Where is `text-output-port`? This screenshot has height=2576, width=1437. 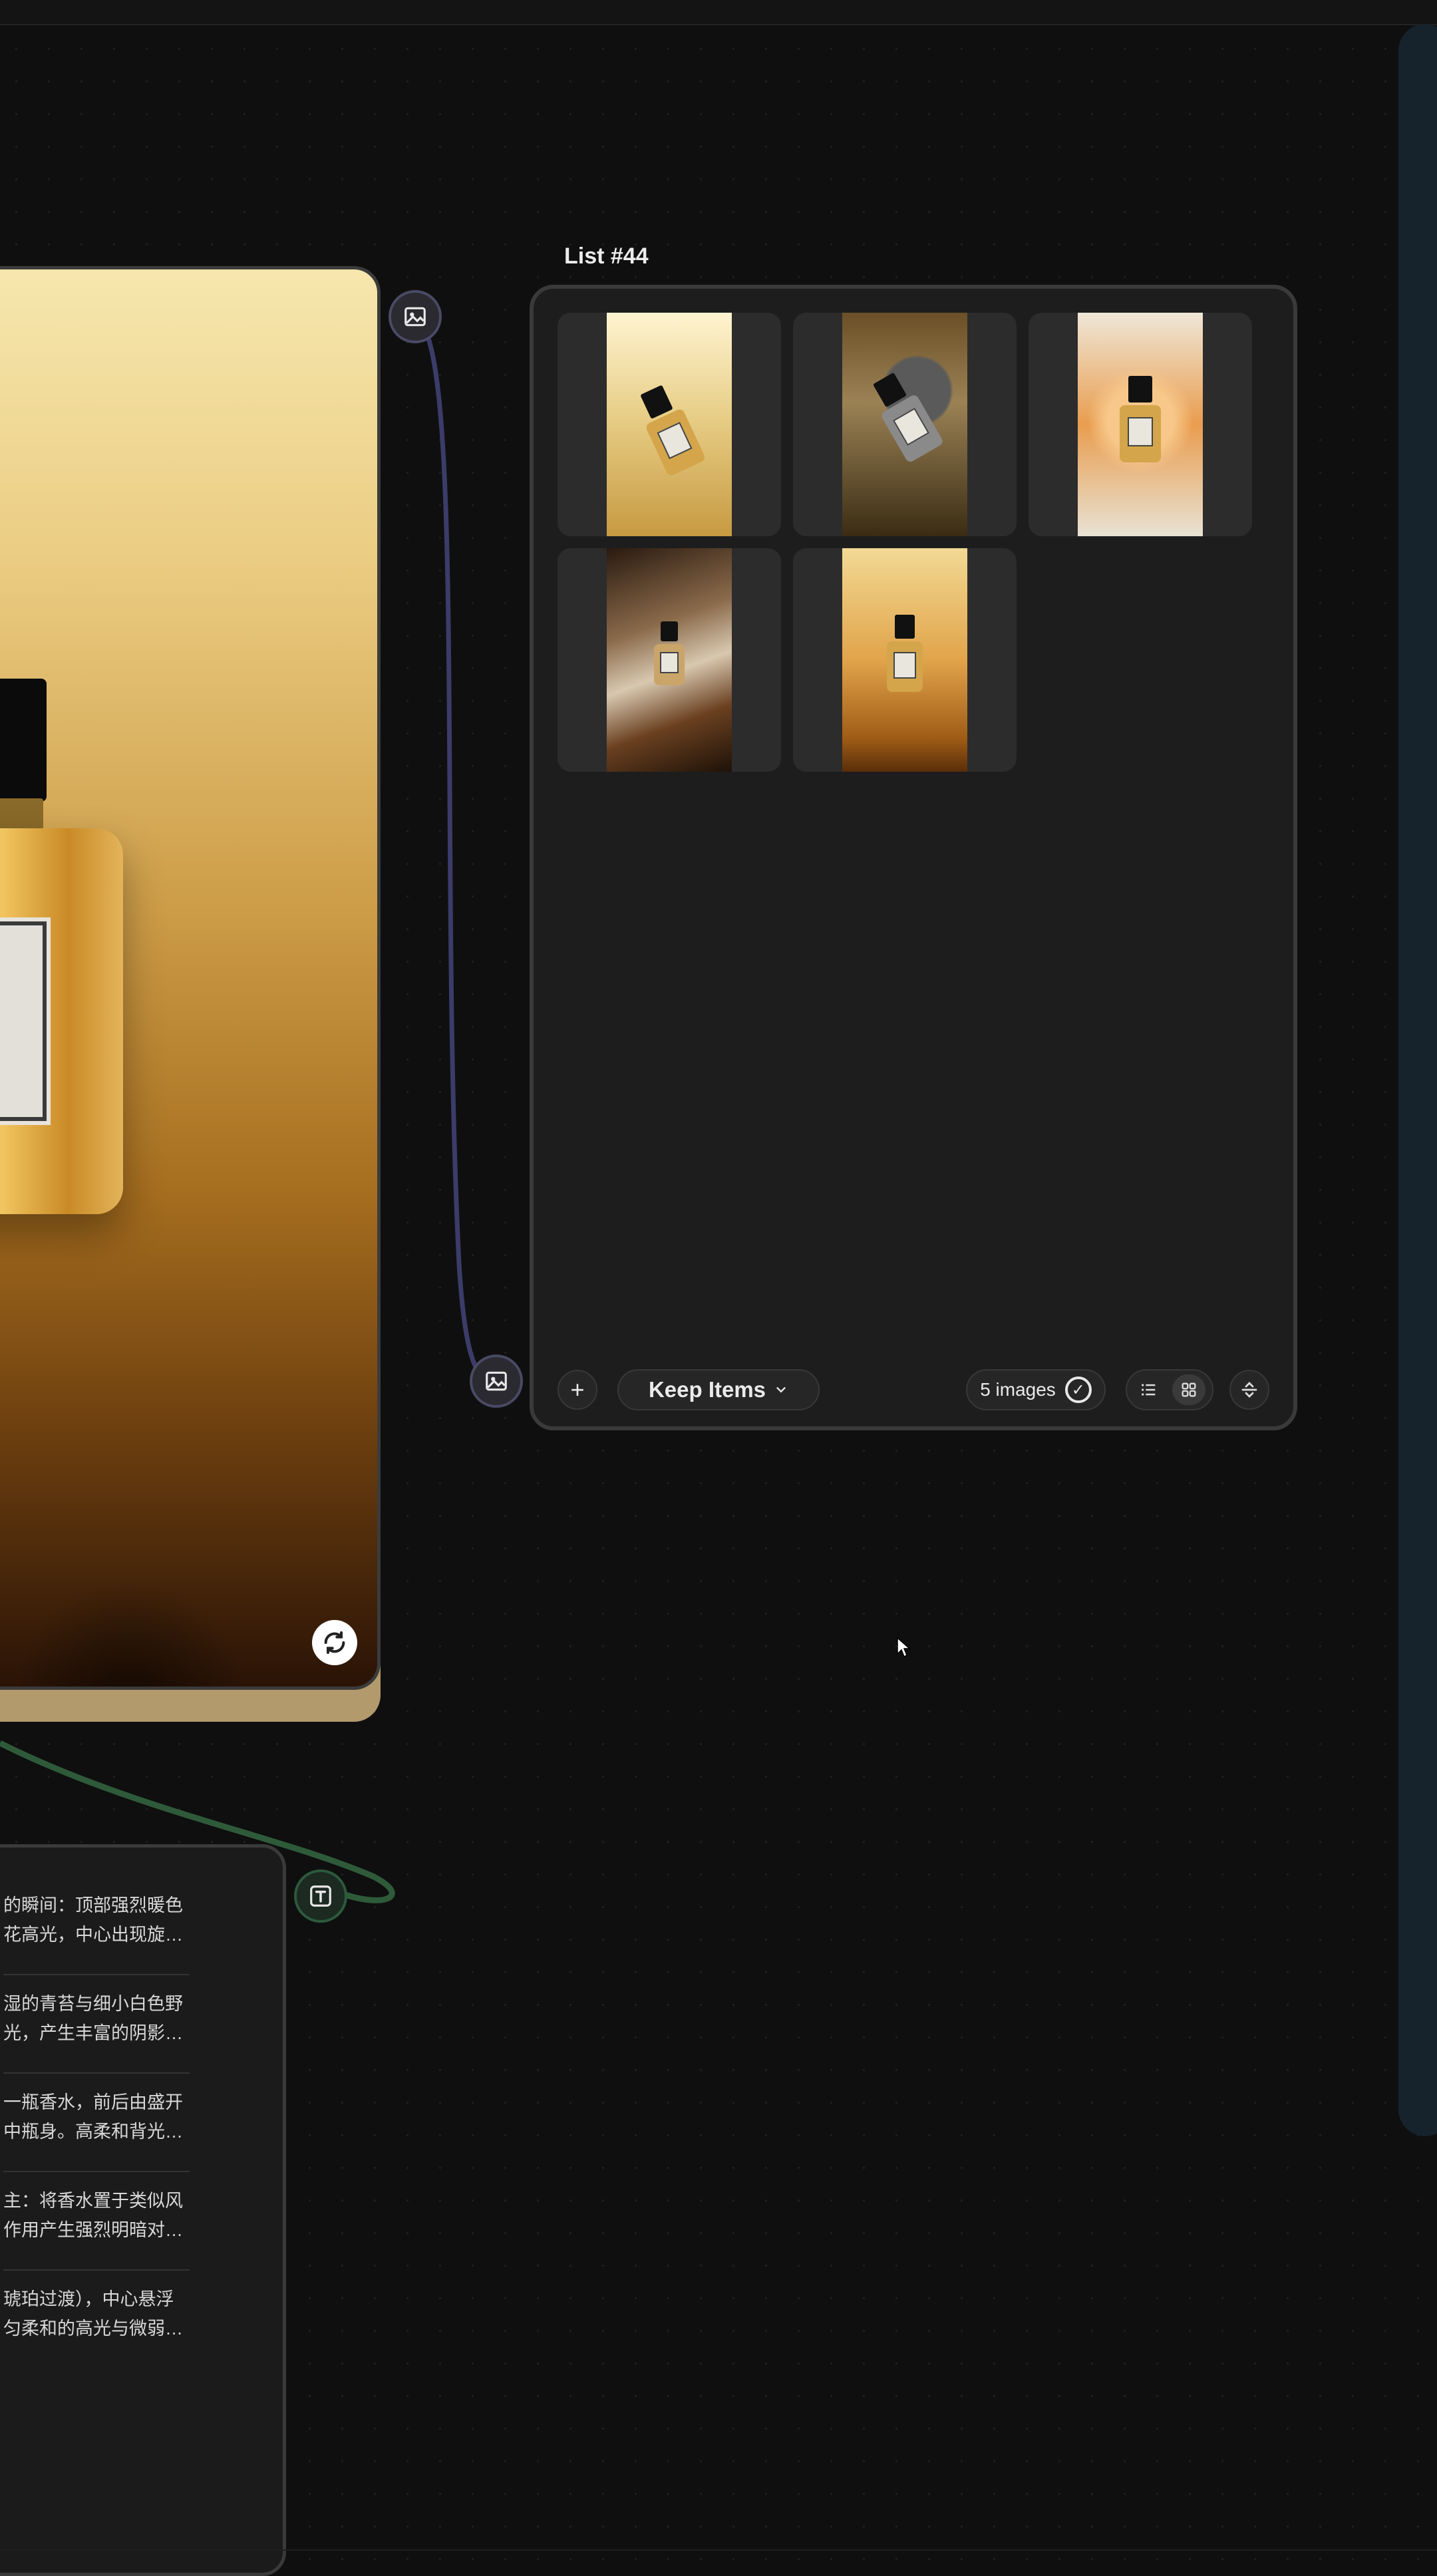 text-output-port is located at coordinates (320, 1896).